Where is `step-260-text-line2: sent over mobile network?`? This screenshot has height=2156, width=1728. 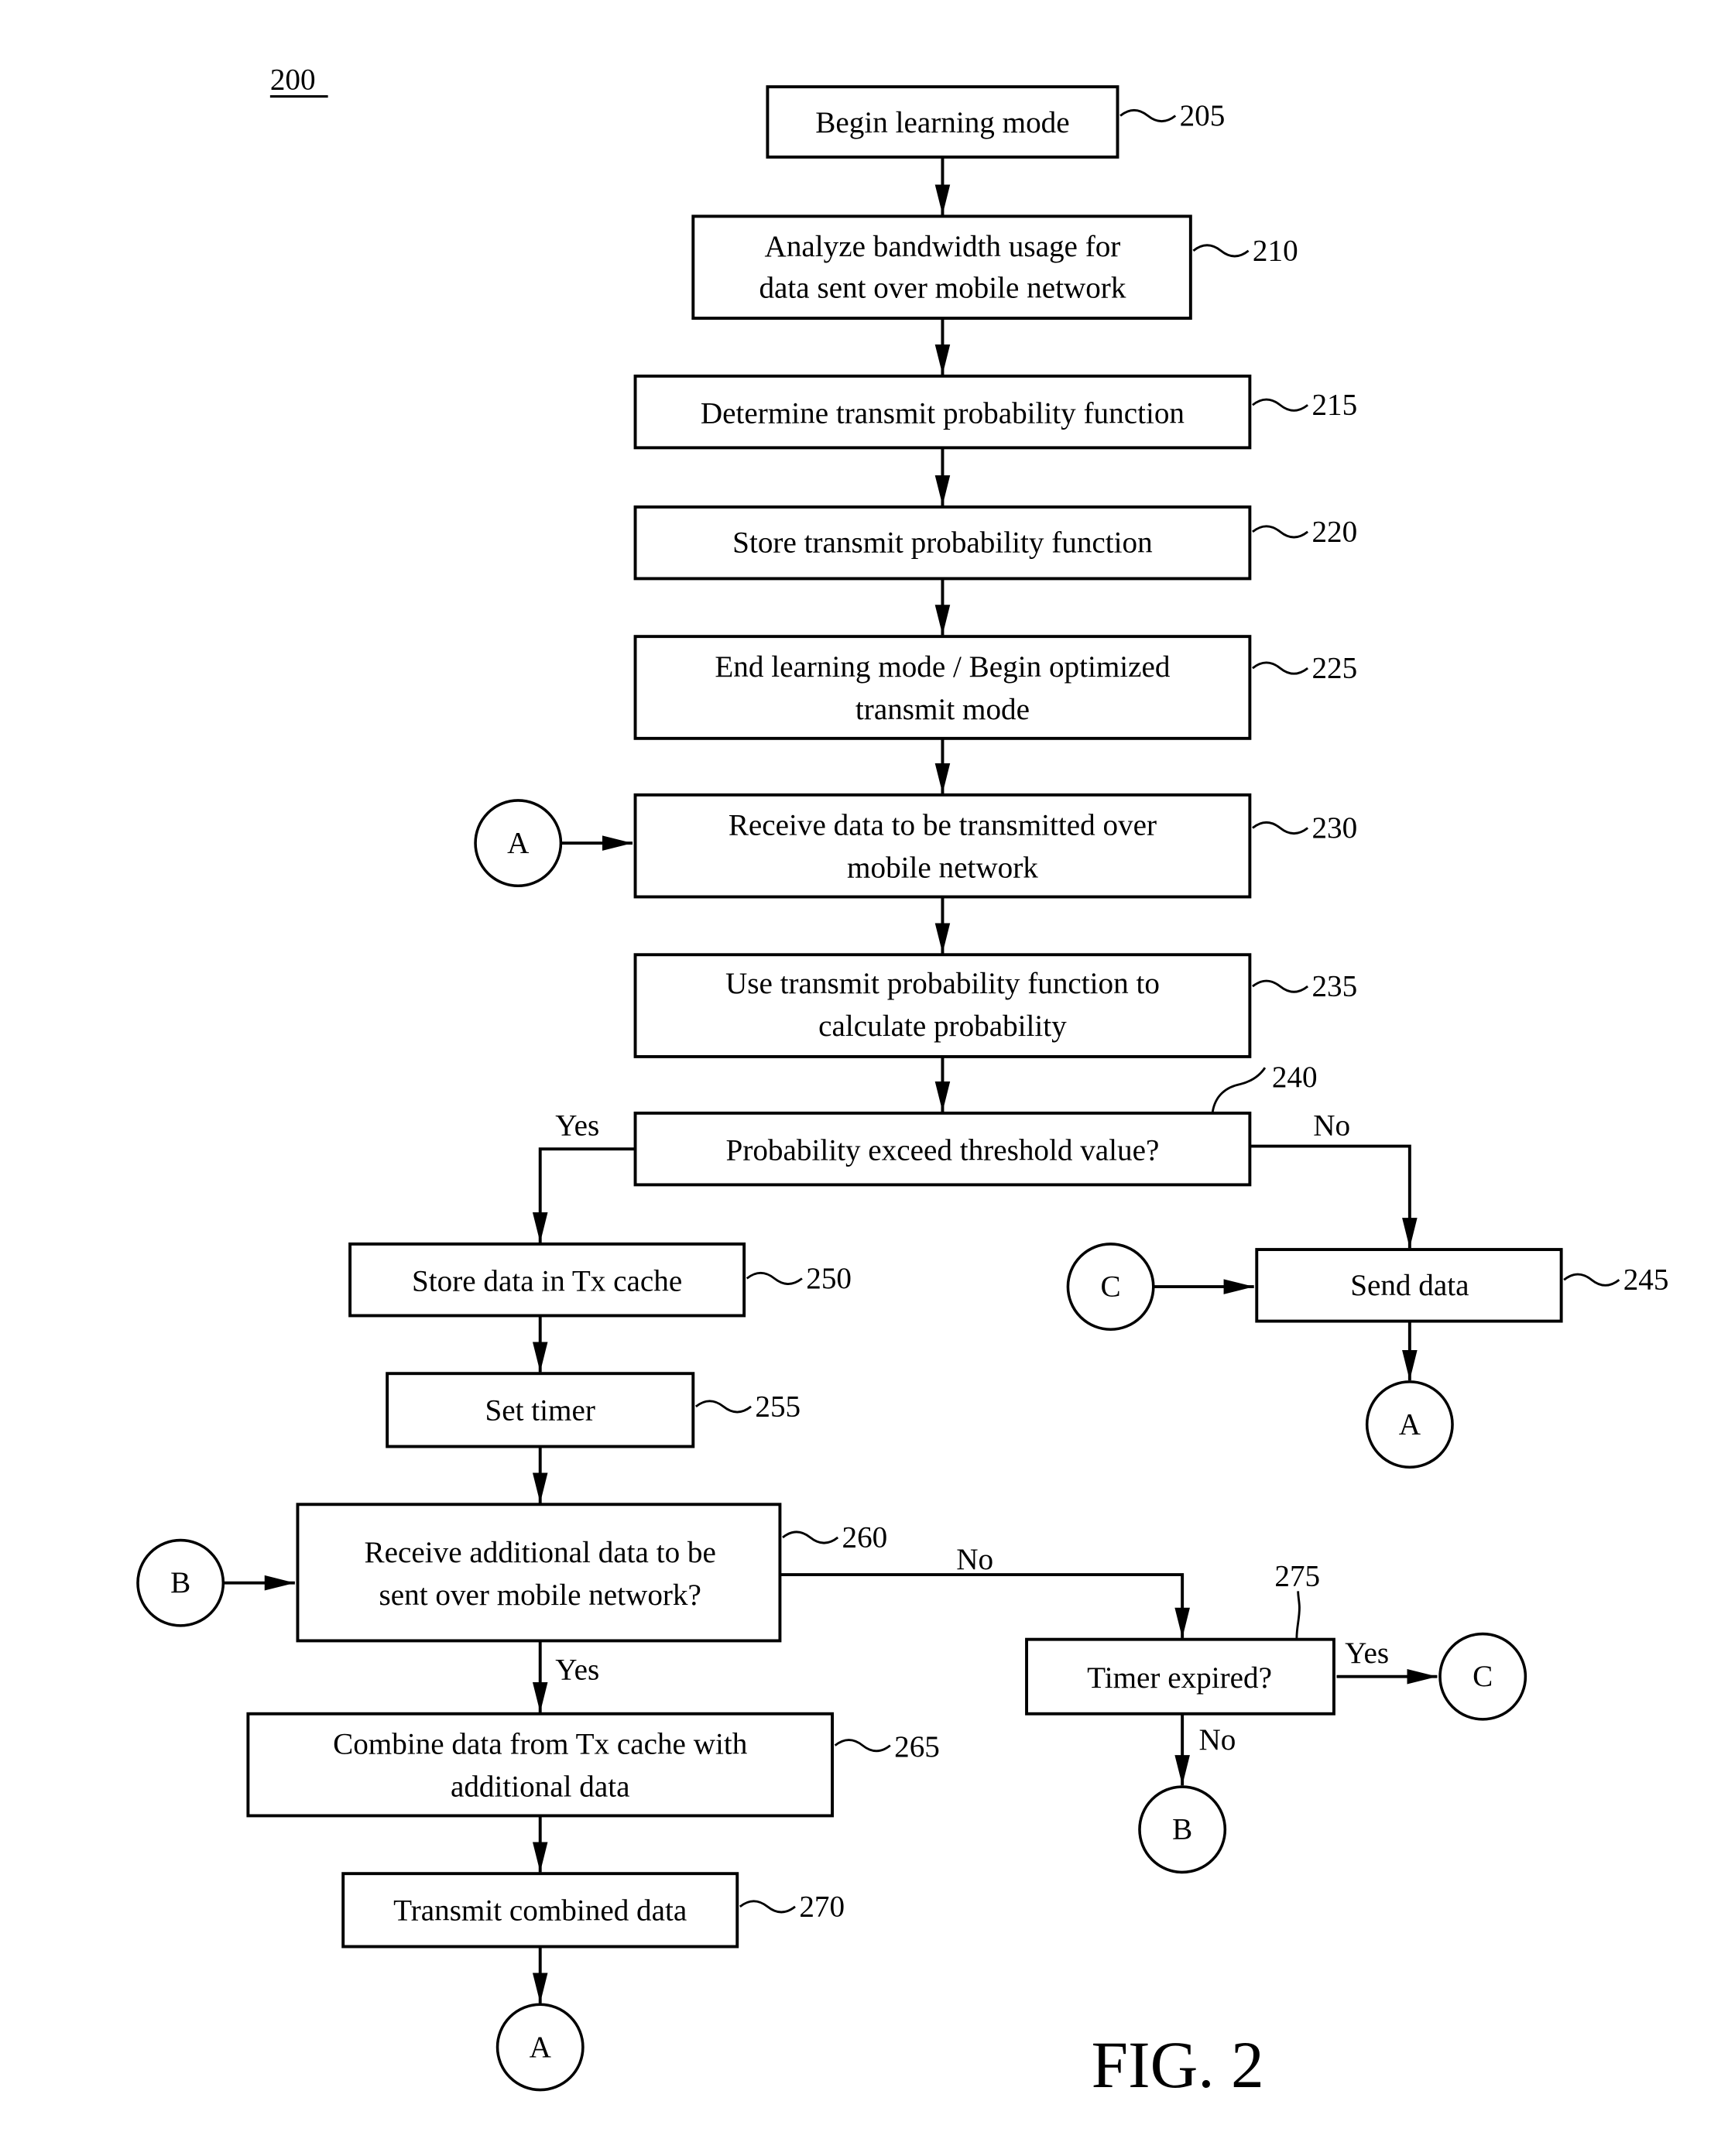
step-260-text-line2: sent over mobile network? is located at coordinates (540, 1595).